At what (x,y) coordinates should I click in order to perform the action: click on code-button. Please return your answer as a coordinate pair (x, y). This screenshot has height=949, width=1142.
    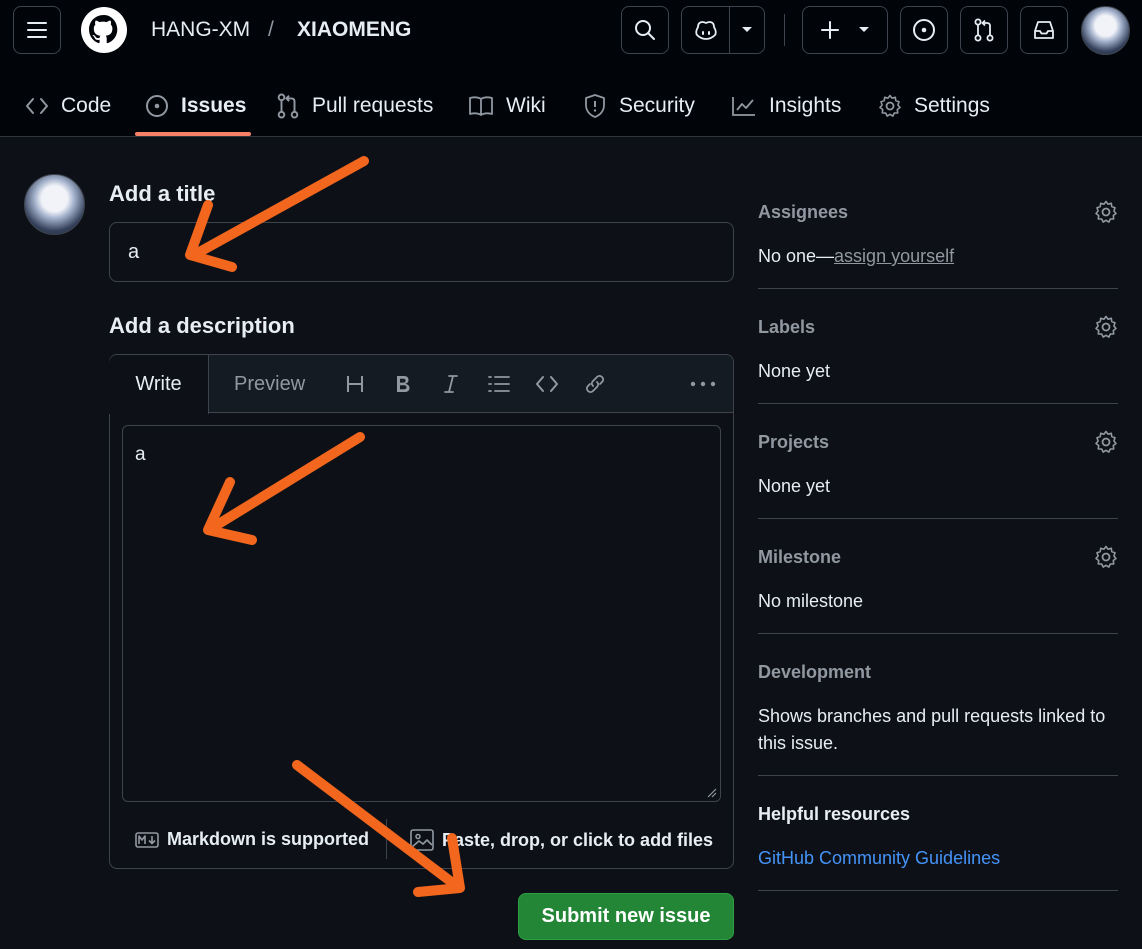
    Looking at the image, I should click on (547, 384).